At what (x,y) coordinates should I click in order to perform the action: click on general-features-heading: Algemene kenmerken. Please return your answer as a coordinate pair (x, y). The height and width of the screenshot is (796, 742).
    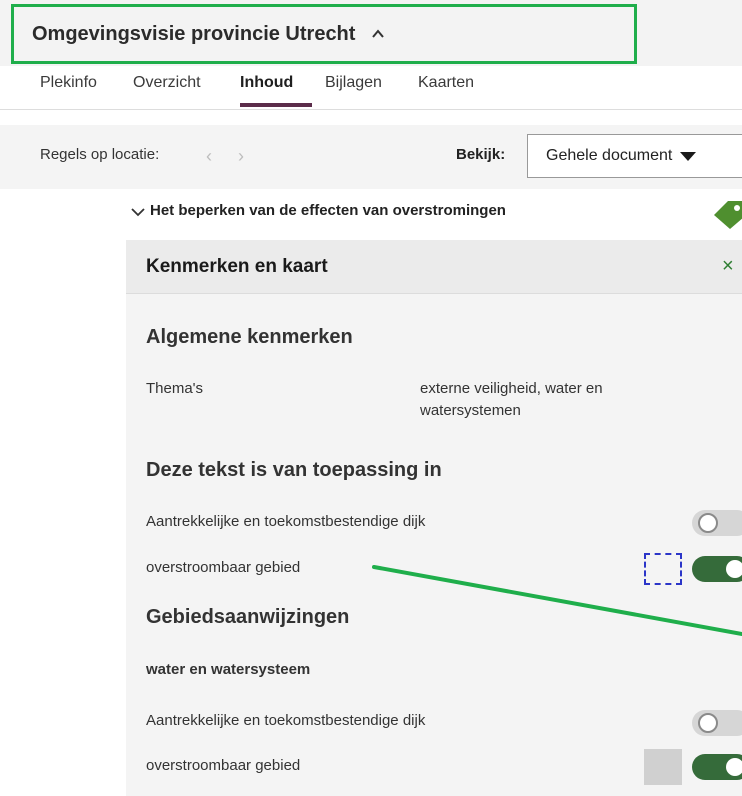
    Looking at the image, I should click on (249, 337).